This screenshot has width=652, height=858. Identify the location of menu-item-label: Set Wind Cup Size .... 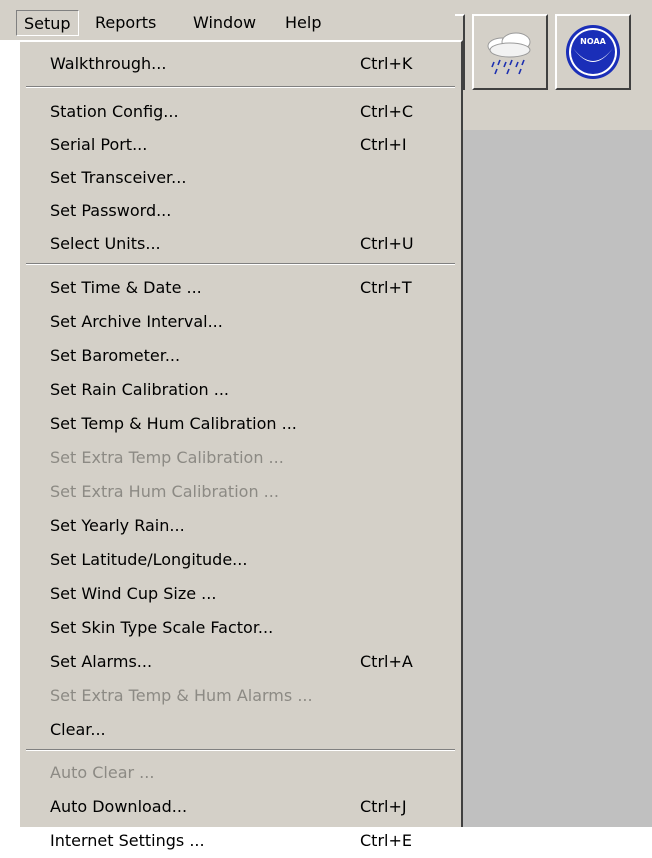
(133, 593).